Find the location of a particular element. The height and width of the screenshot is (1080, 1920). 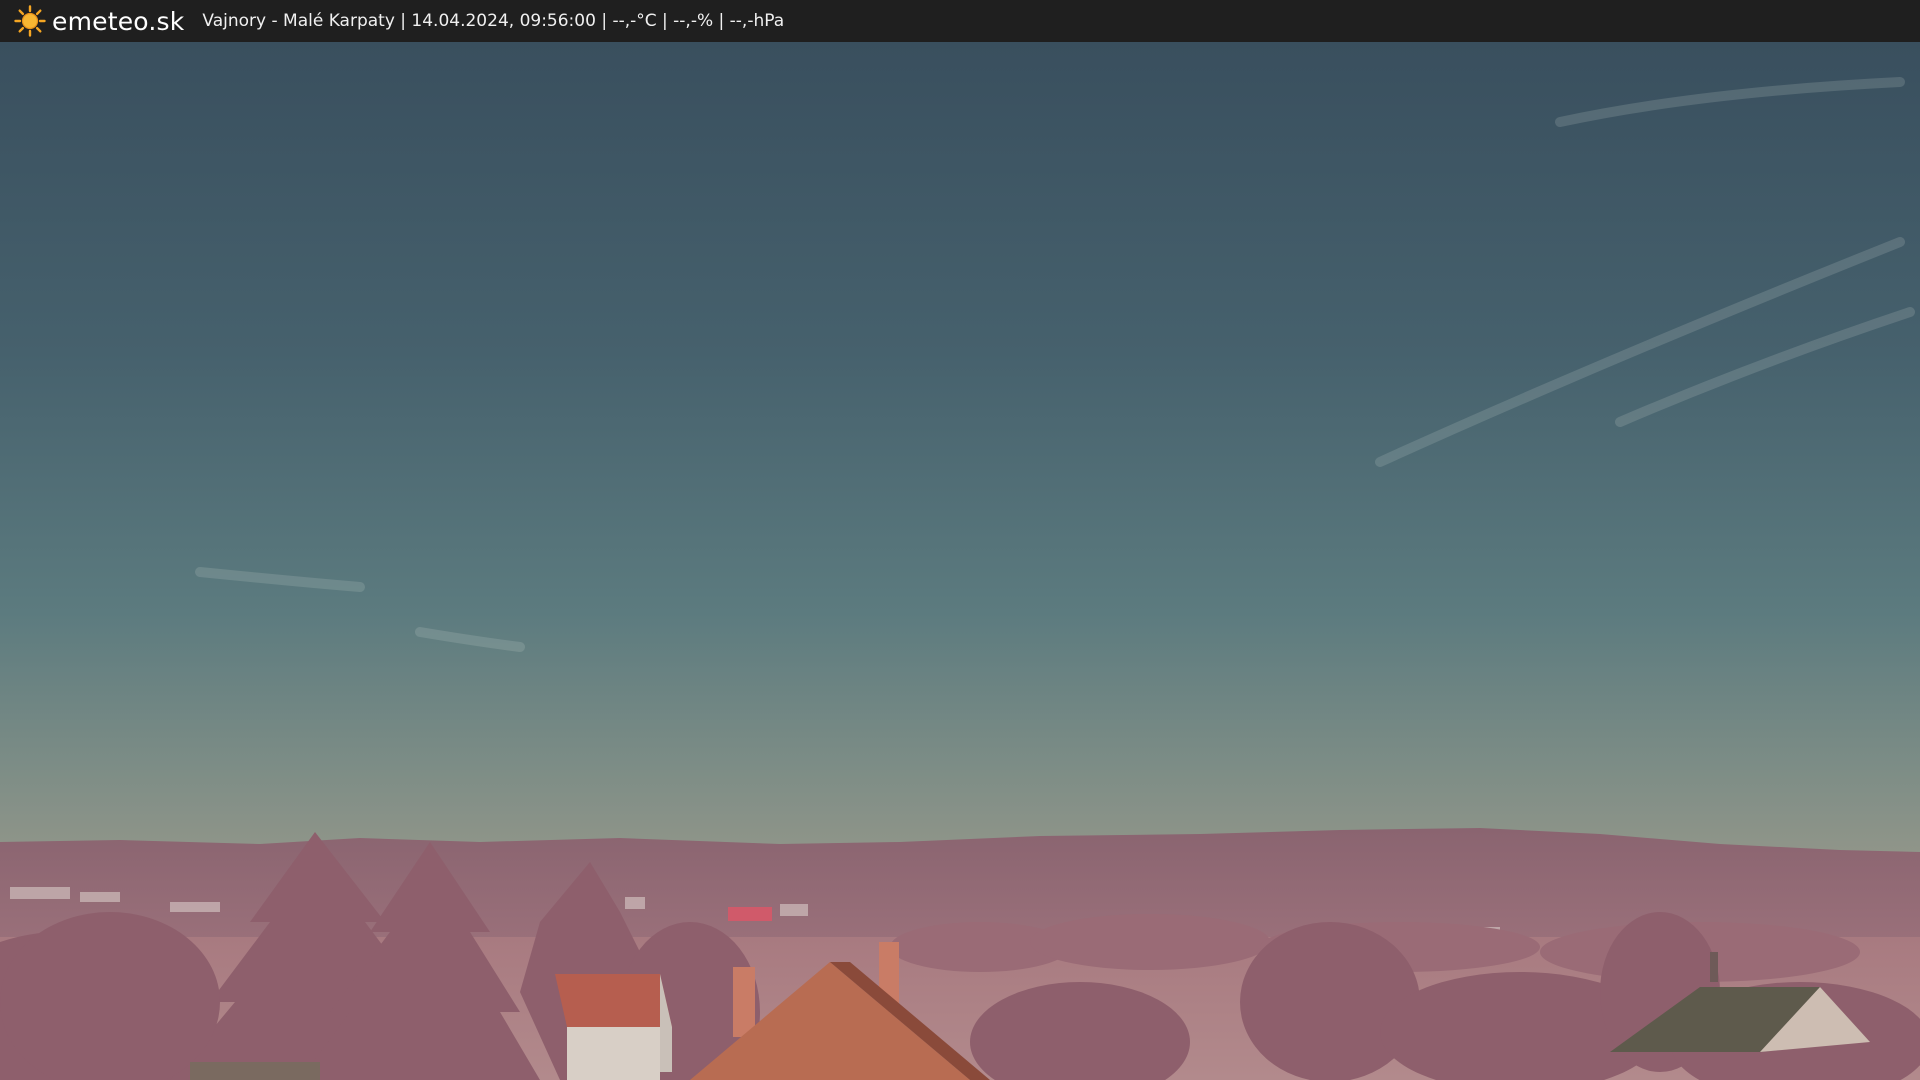

logo-text: emeteo.sk is located at coordinates (118, 21).